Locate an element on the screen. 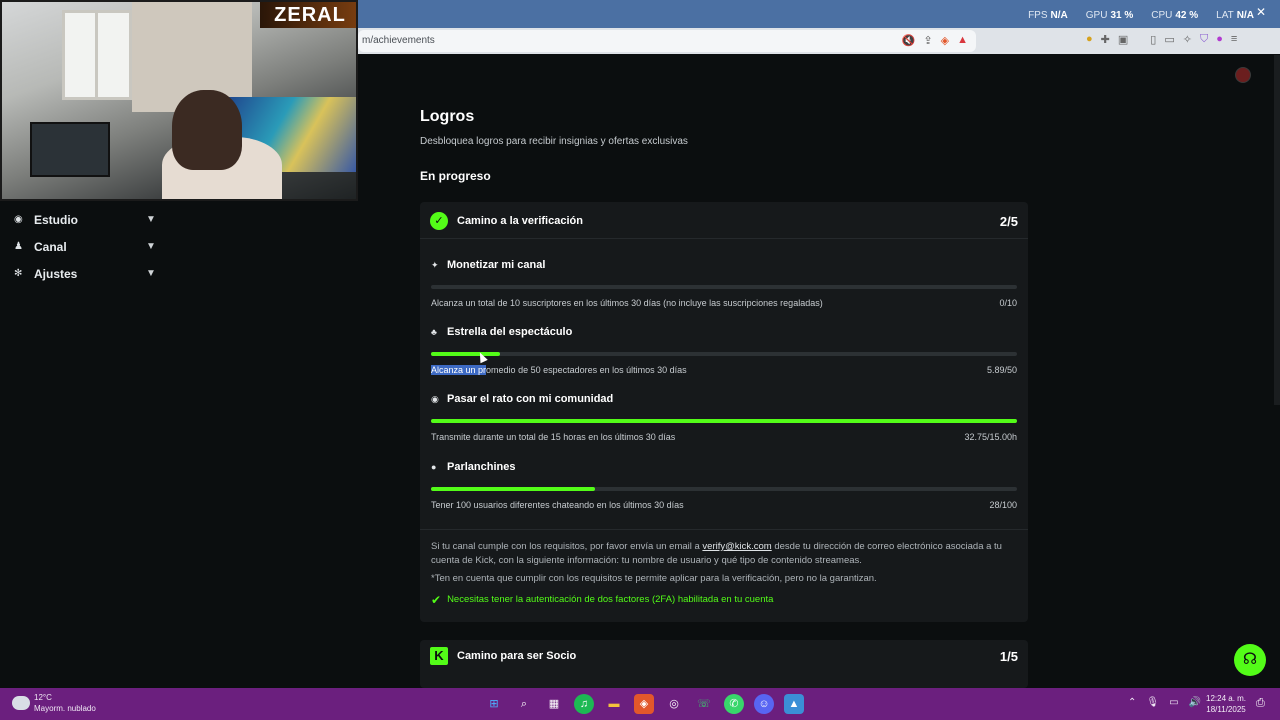  support-chat-button: ☊ is located at coordinates (1250, 660).